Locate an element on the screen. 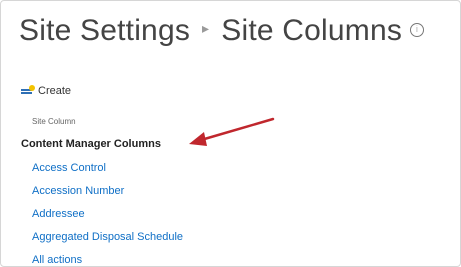 This screenshot has height=267, width=461. new-column-icon is located at coordinates (28, 90).